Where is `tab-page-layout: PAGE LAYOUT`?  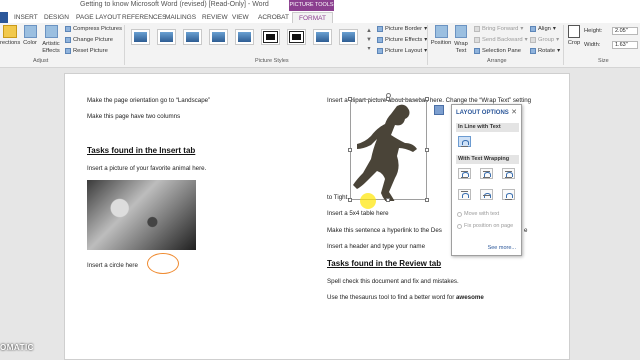 tab-page-layout: PAGE LAYOUT is located at coordinates (98, 17).